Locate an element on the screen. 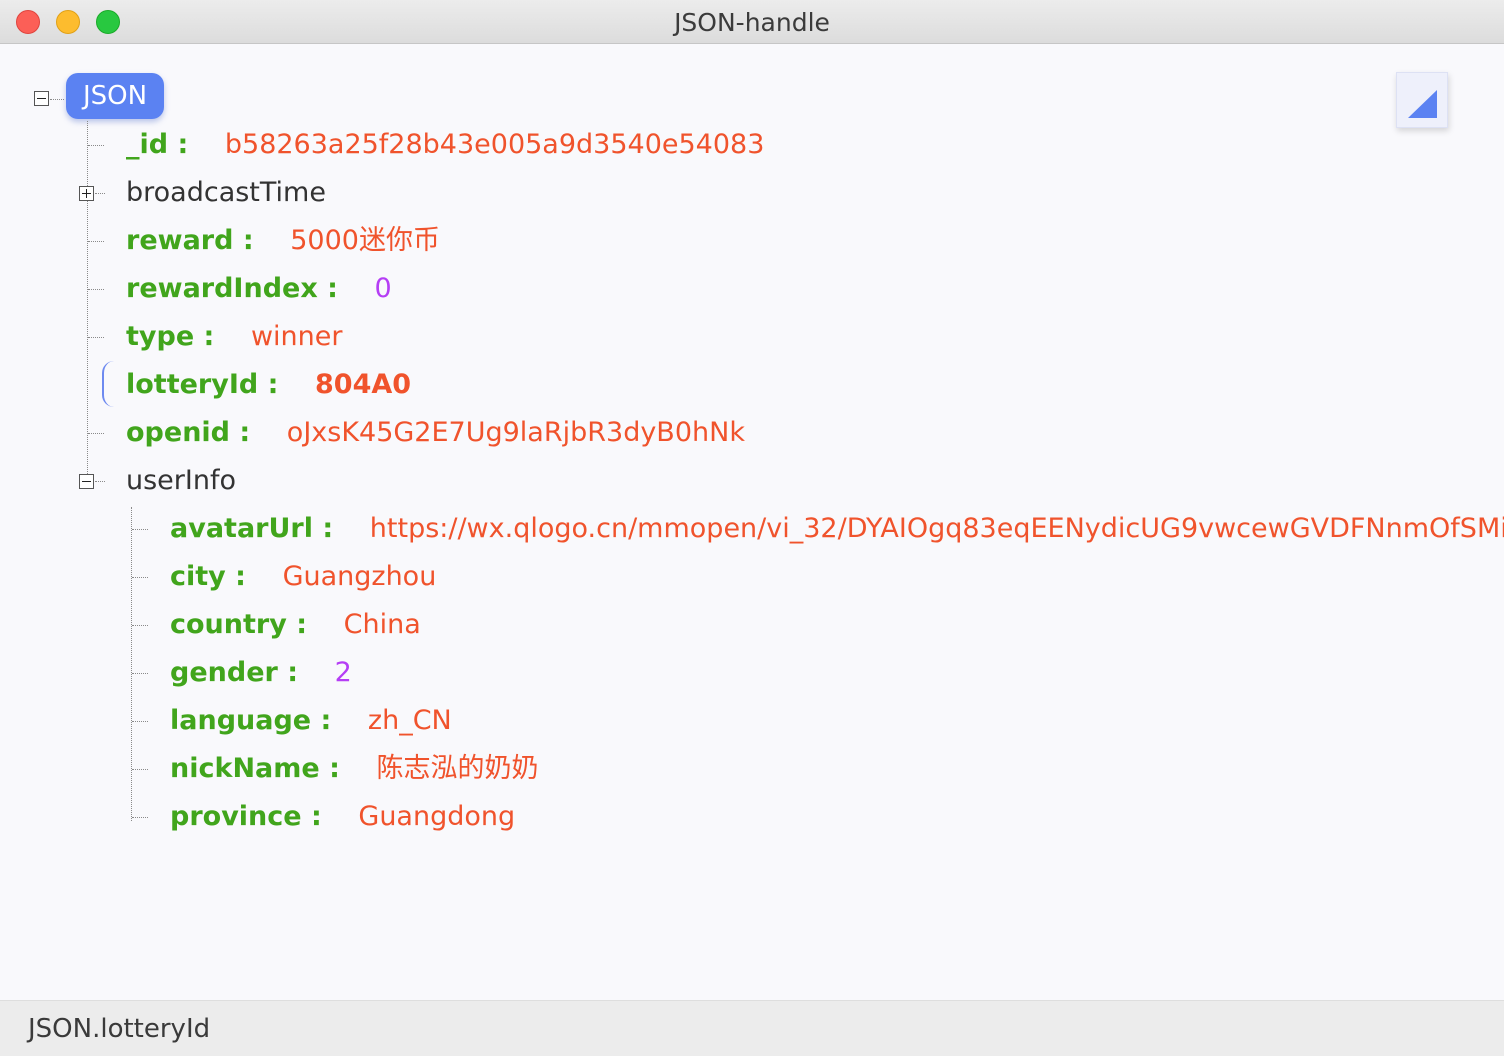 This screenshot has height=1056, width=1504. field-key: avatarUrl : is located at coordinates (252, 528).